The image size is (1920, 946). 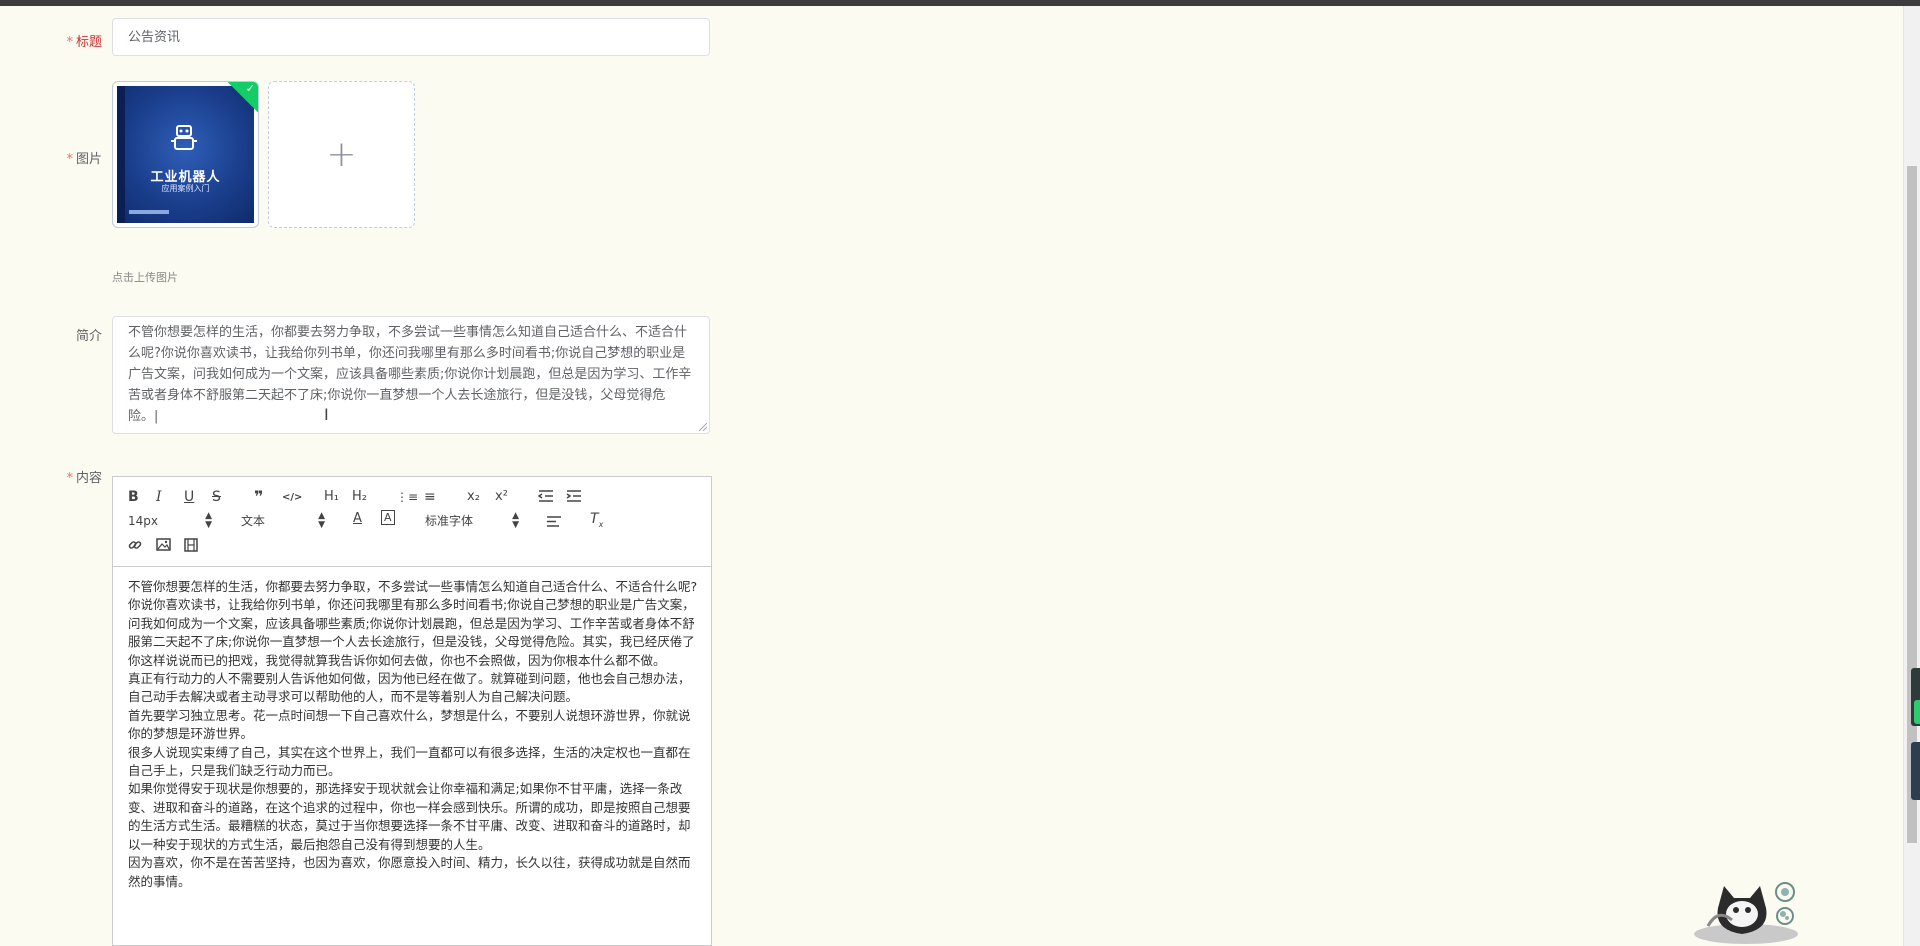 I want to click on align-icon, so click(x=554, y=521).